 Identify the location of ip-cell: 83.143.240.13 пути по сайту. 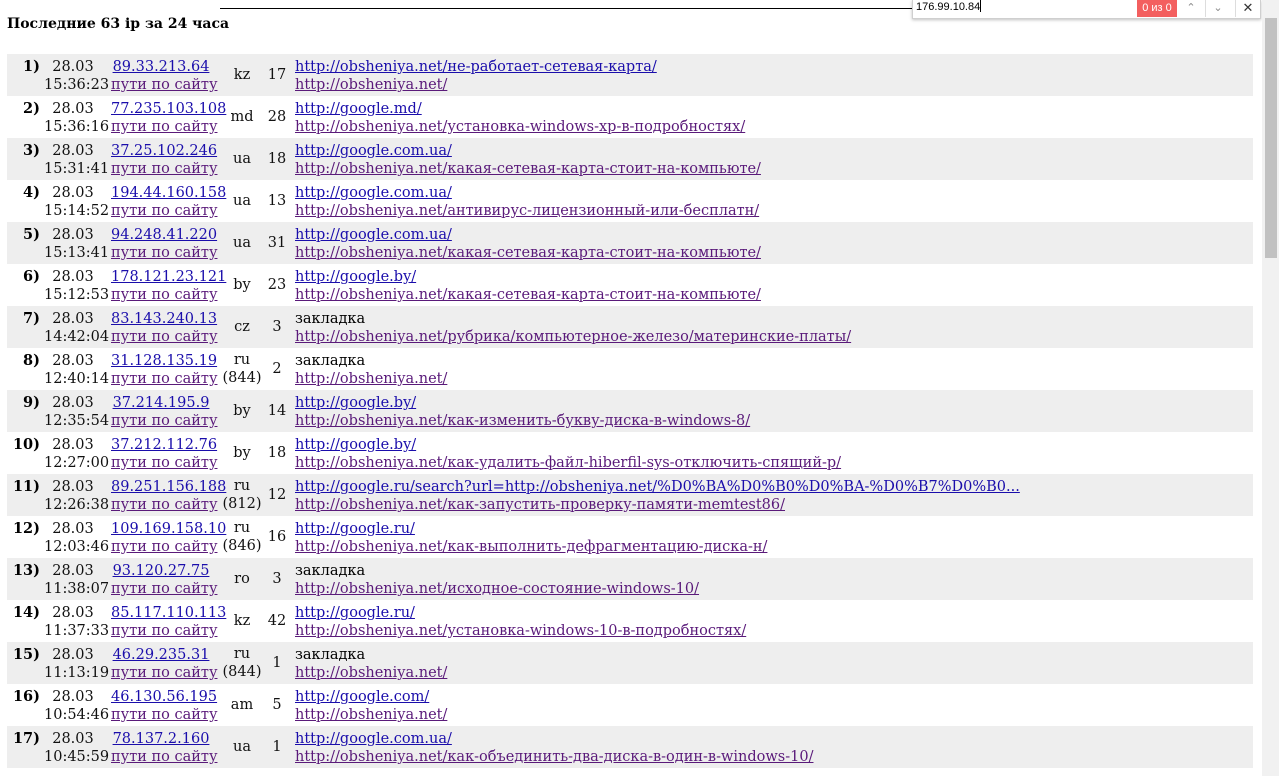
(164, 328).